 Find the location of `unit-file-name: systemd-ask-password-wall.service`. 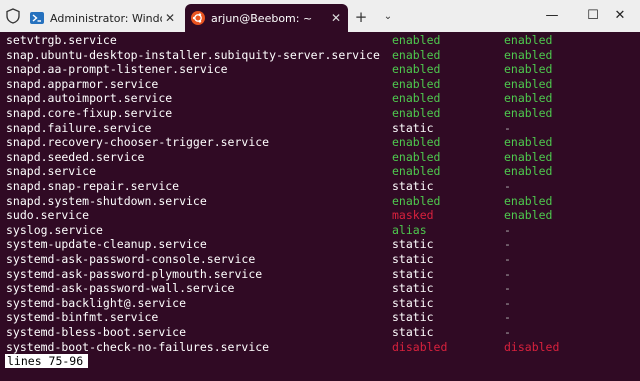

unit-file-name: systemd-ask-password-wall.service is located at coordinates (120, 288).